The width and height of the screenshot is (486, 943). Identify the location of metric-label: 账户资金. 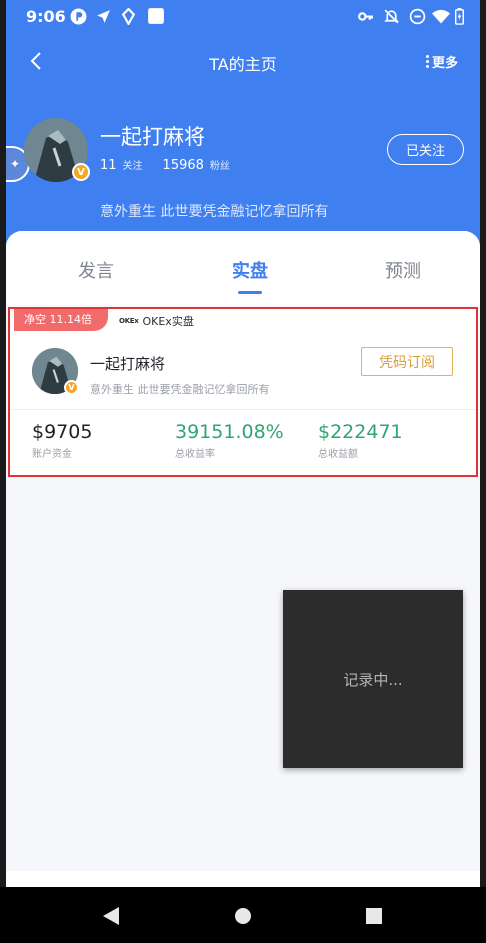
(52, 454).